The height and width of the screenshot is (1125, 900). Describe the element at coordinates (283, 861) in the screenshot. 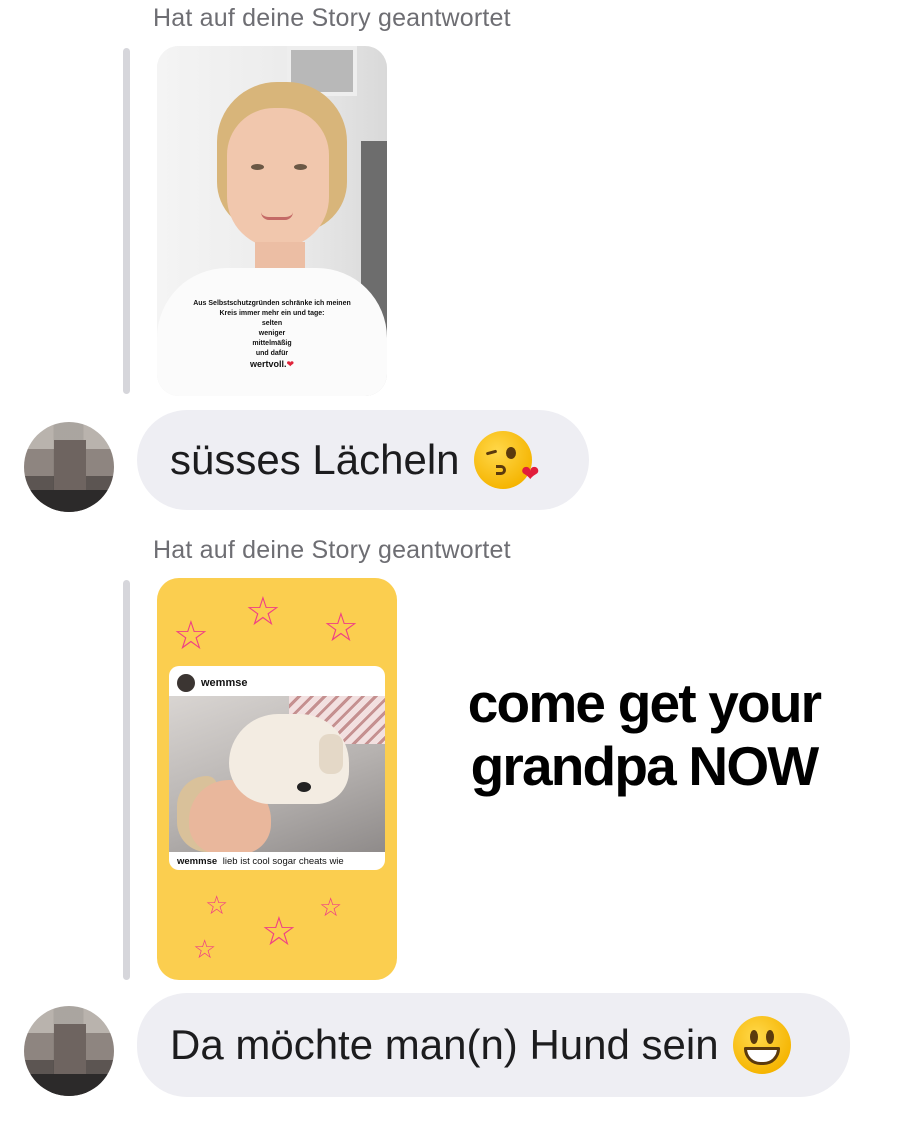

I see `caption-text: lieb ist cool sogar cheats wie` at that location.